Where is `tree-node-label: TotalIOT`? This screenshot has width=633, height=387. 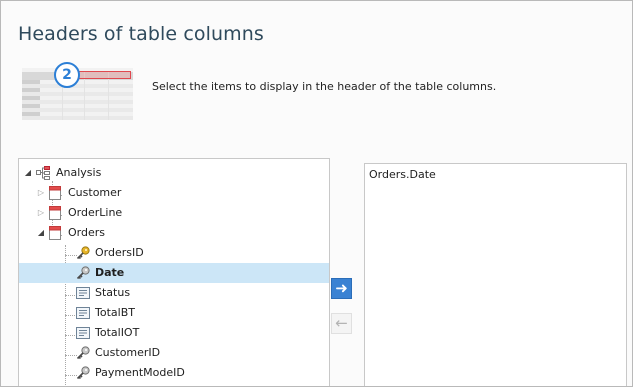
tree-node-label: TotalIOT is located at coordinates (117, 332).